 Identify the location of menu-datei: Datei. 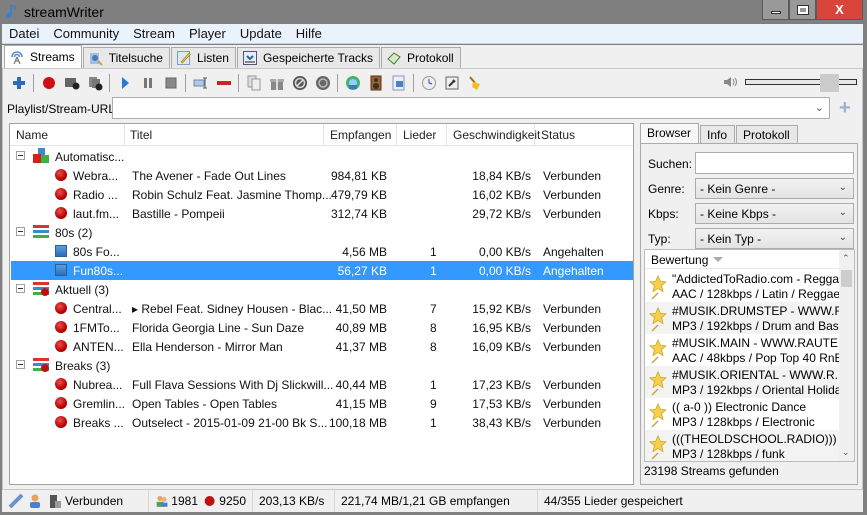
(24, 33).